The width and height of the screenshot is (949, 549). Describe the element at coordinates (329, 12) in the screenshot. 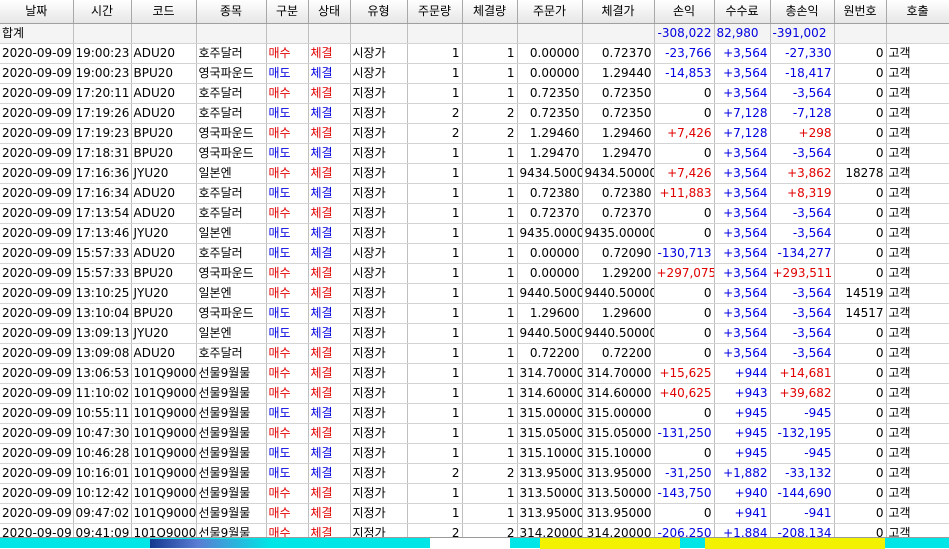

I see `col-status-header: 상태` at that location.